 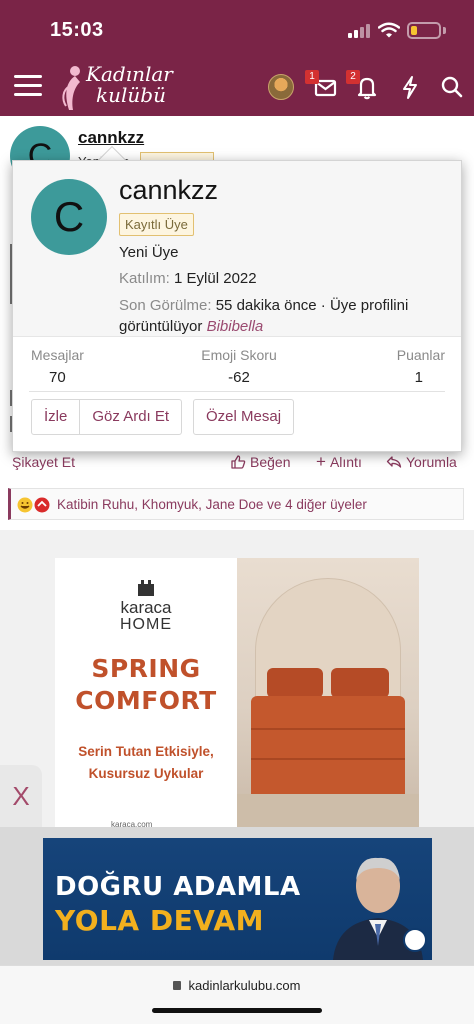 I want to click on logo-text: Kadınlar kulübü, so click(x=129, y=85).